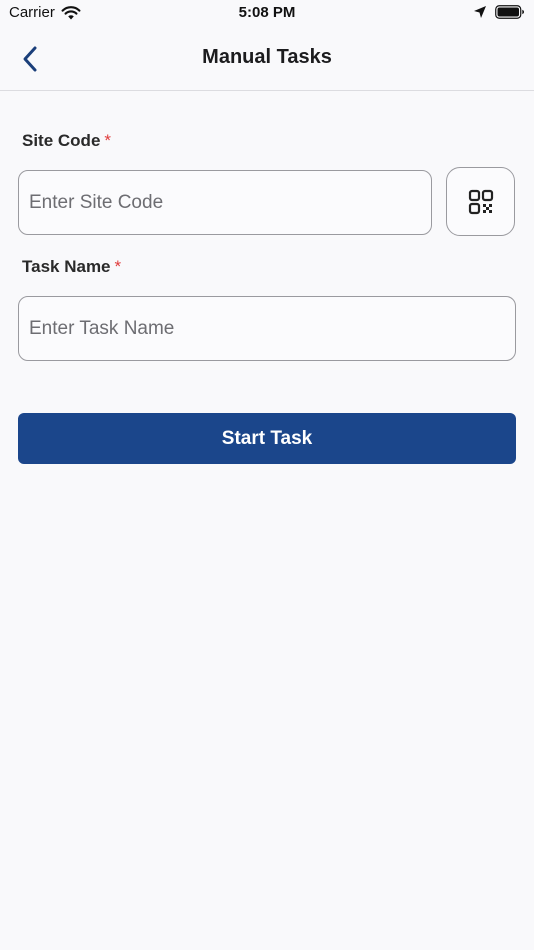  I want to click on status-time: 5:08 PM, so click(267, 12).